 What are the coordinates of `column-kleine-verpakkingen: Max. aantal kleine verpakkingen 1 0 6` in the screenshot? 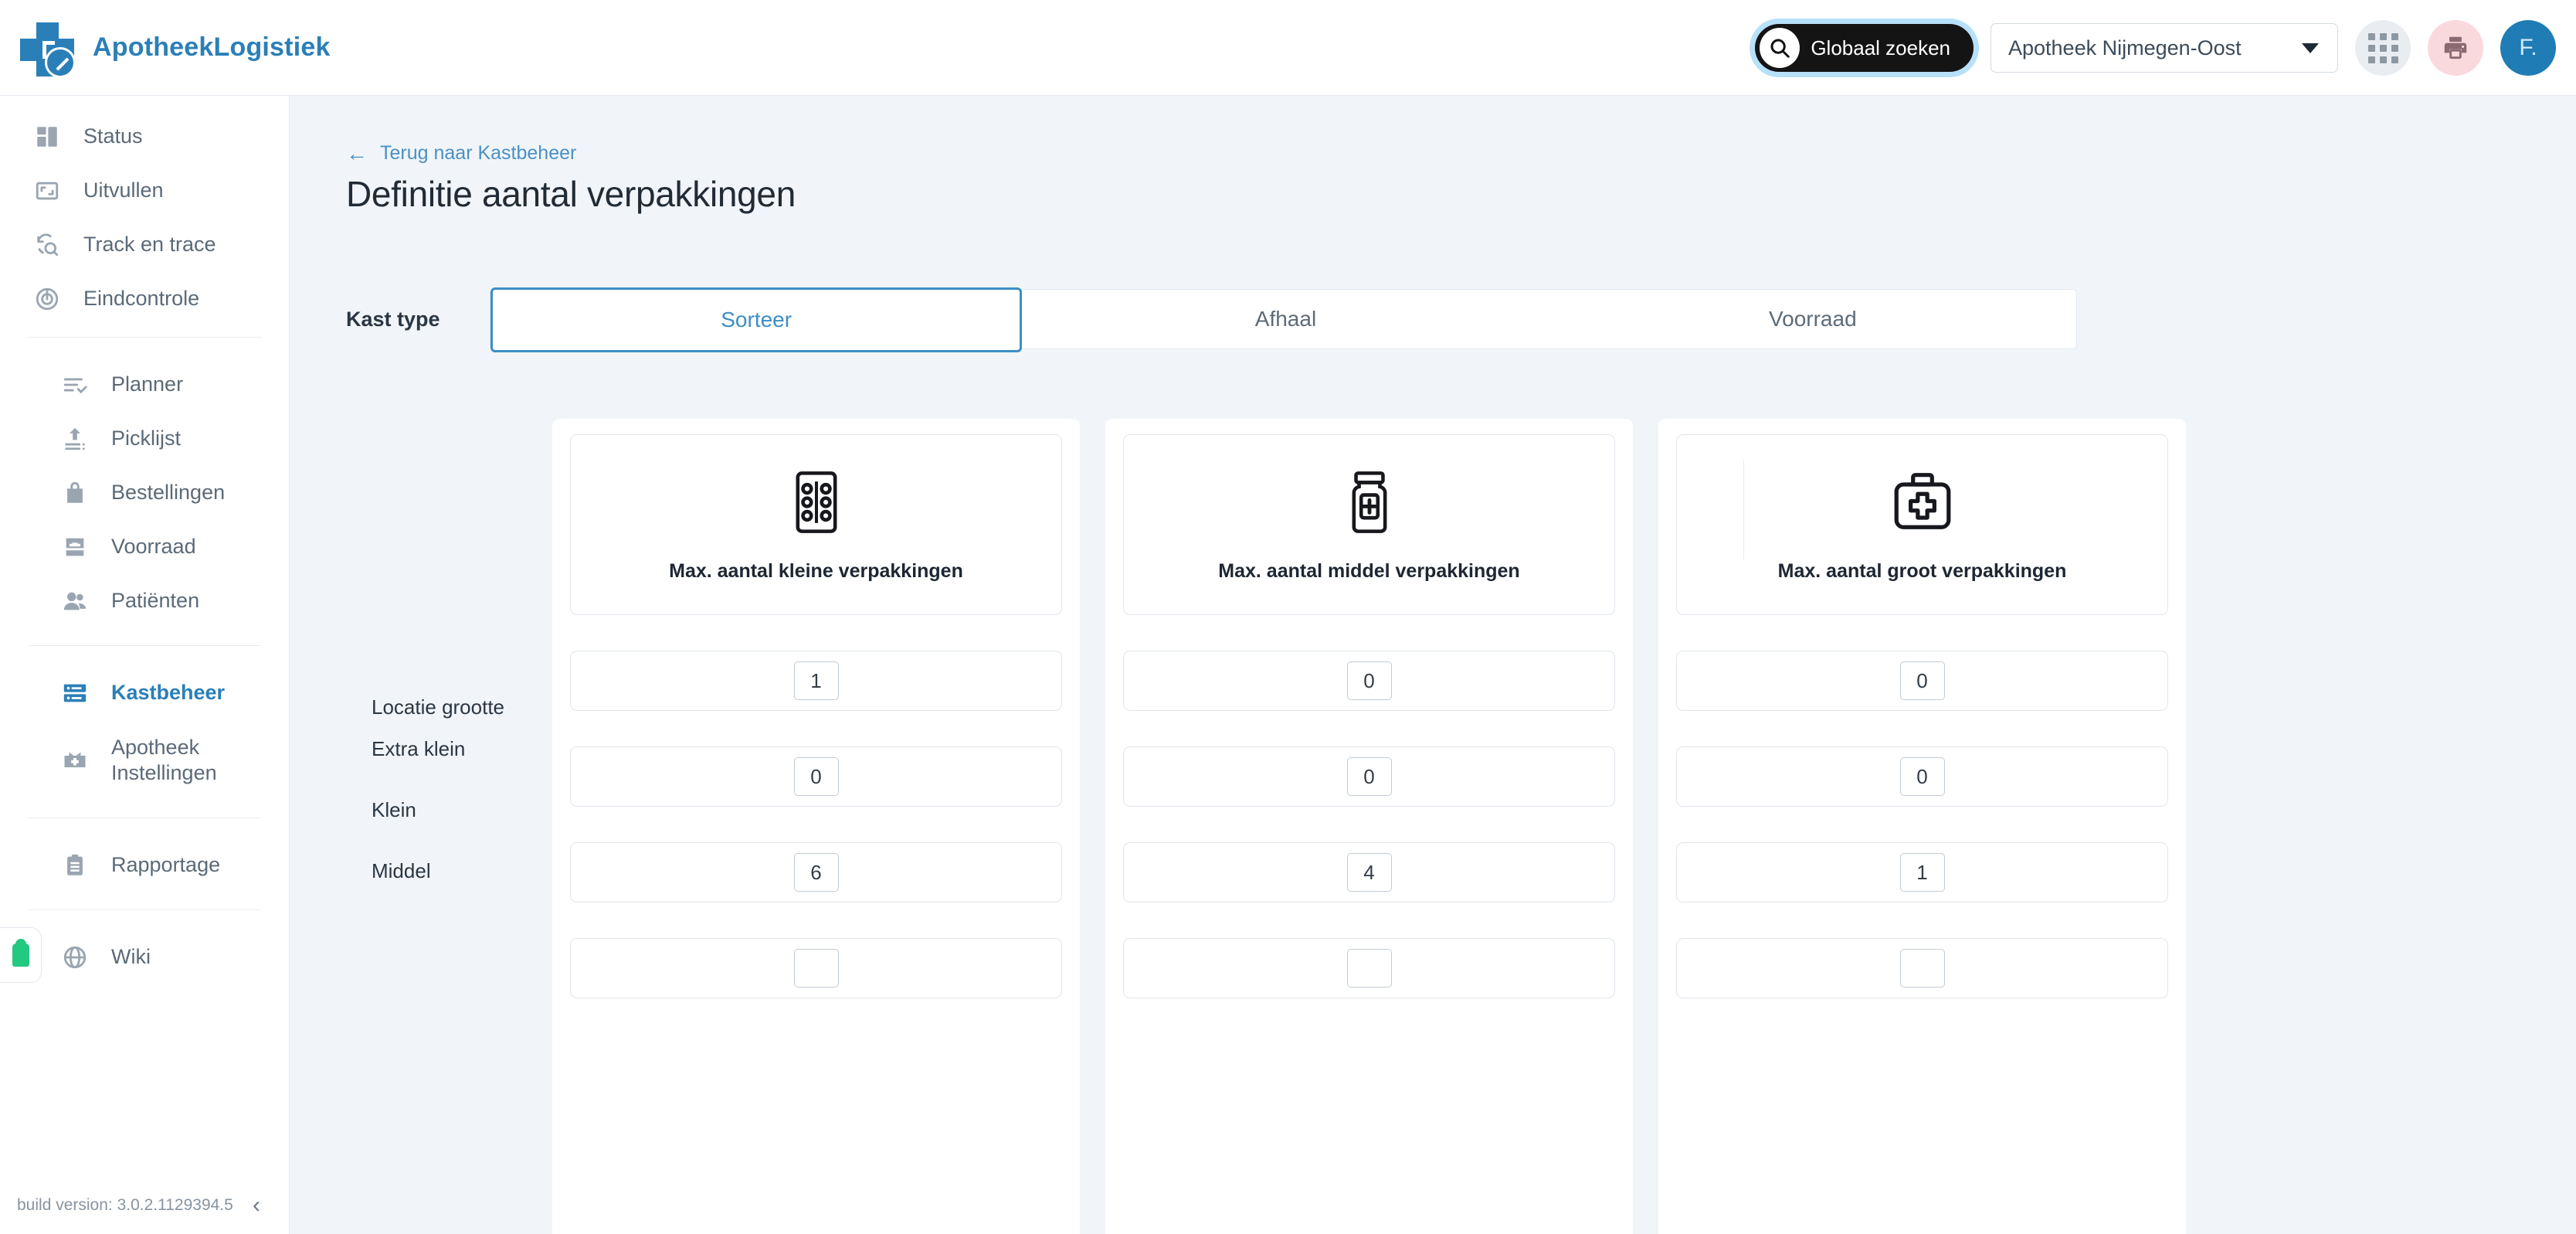 It's located at (816, 826).